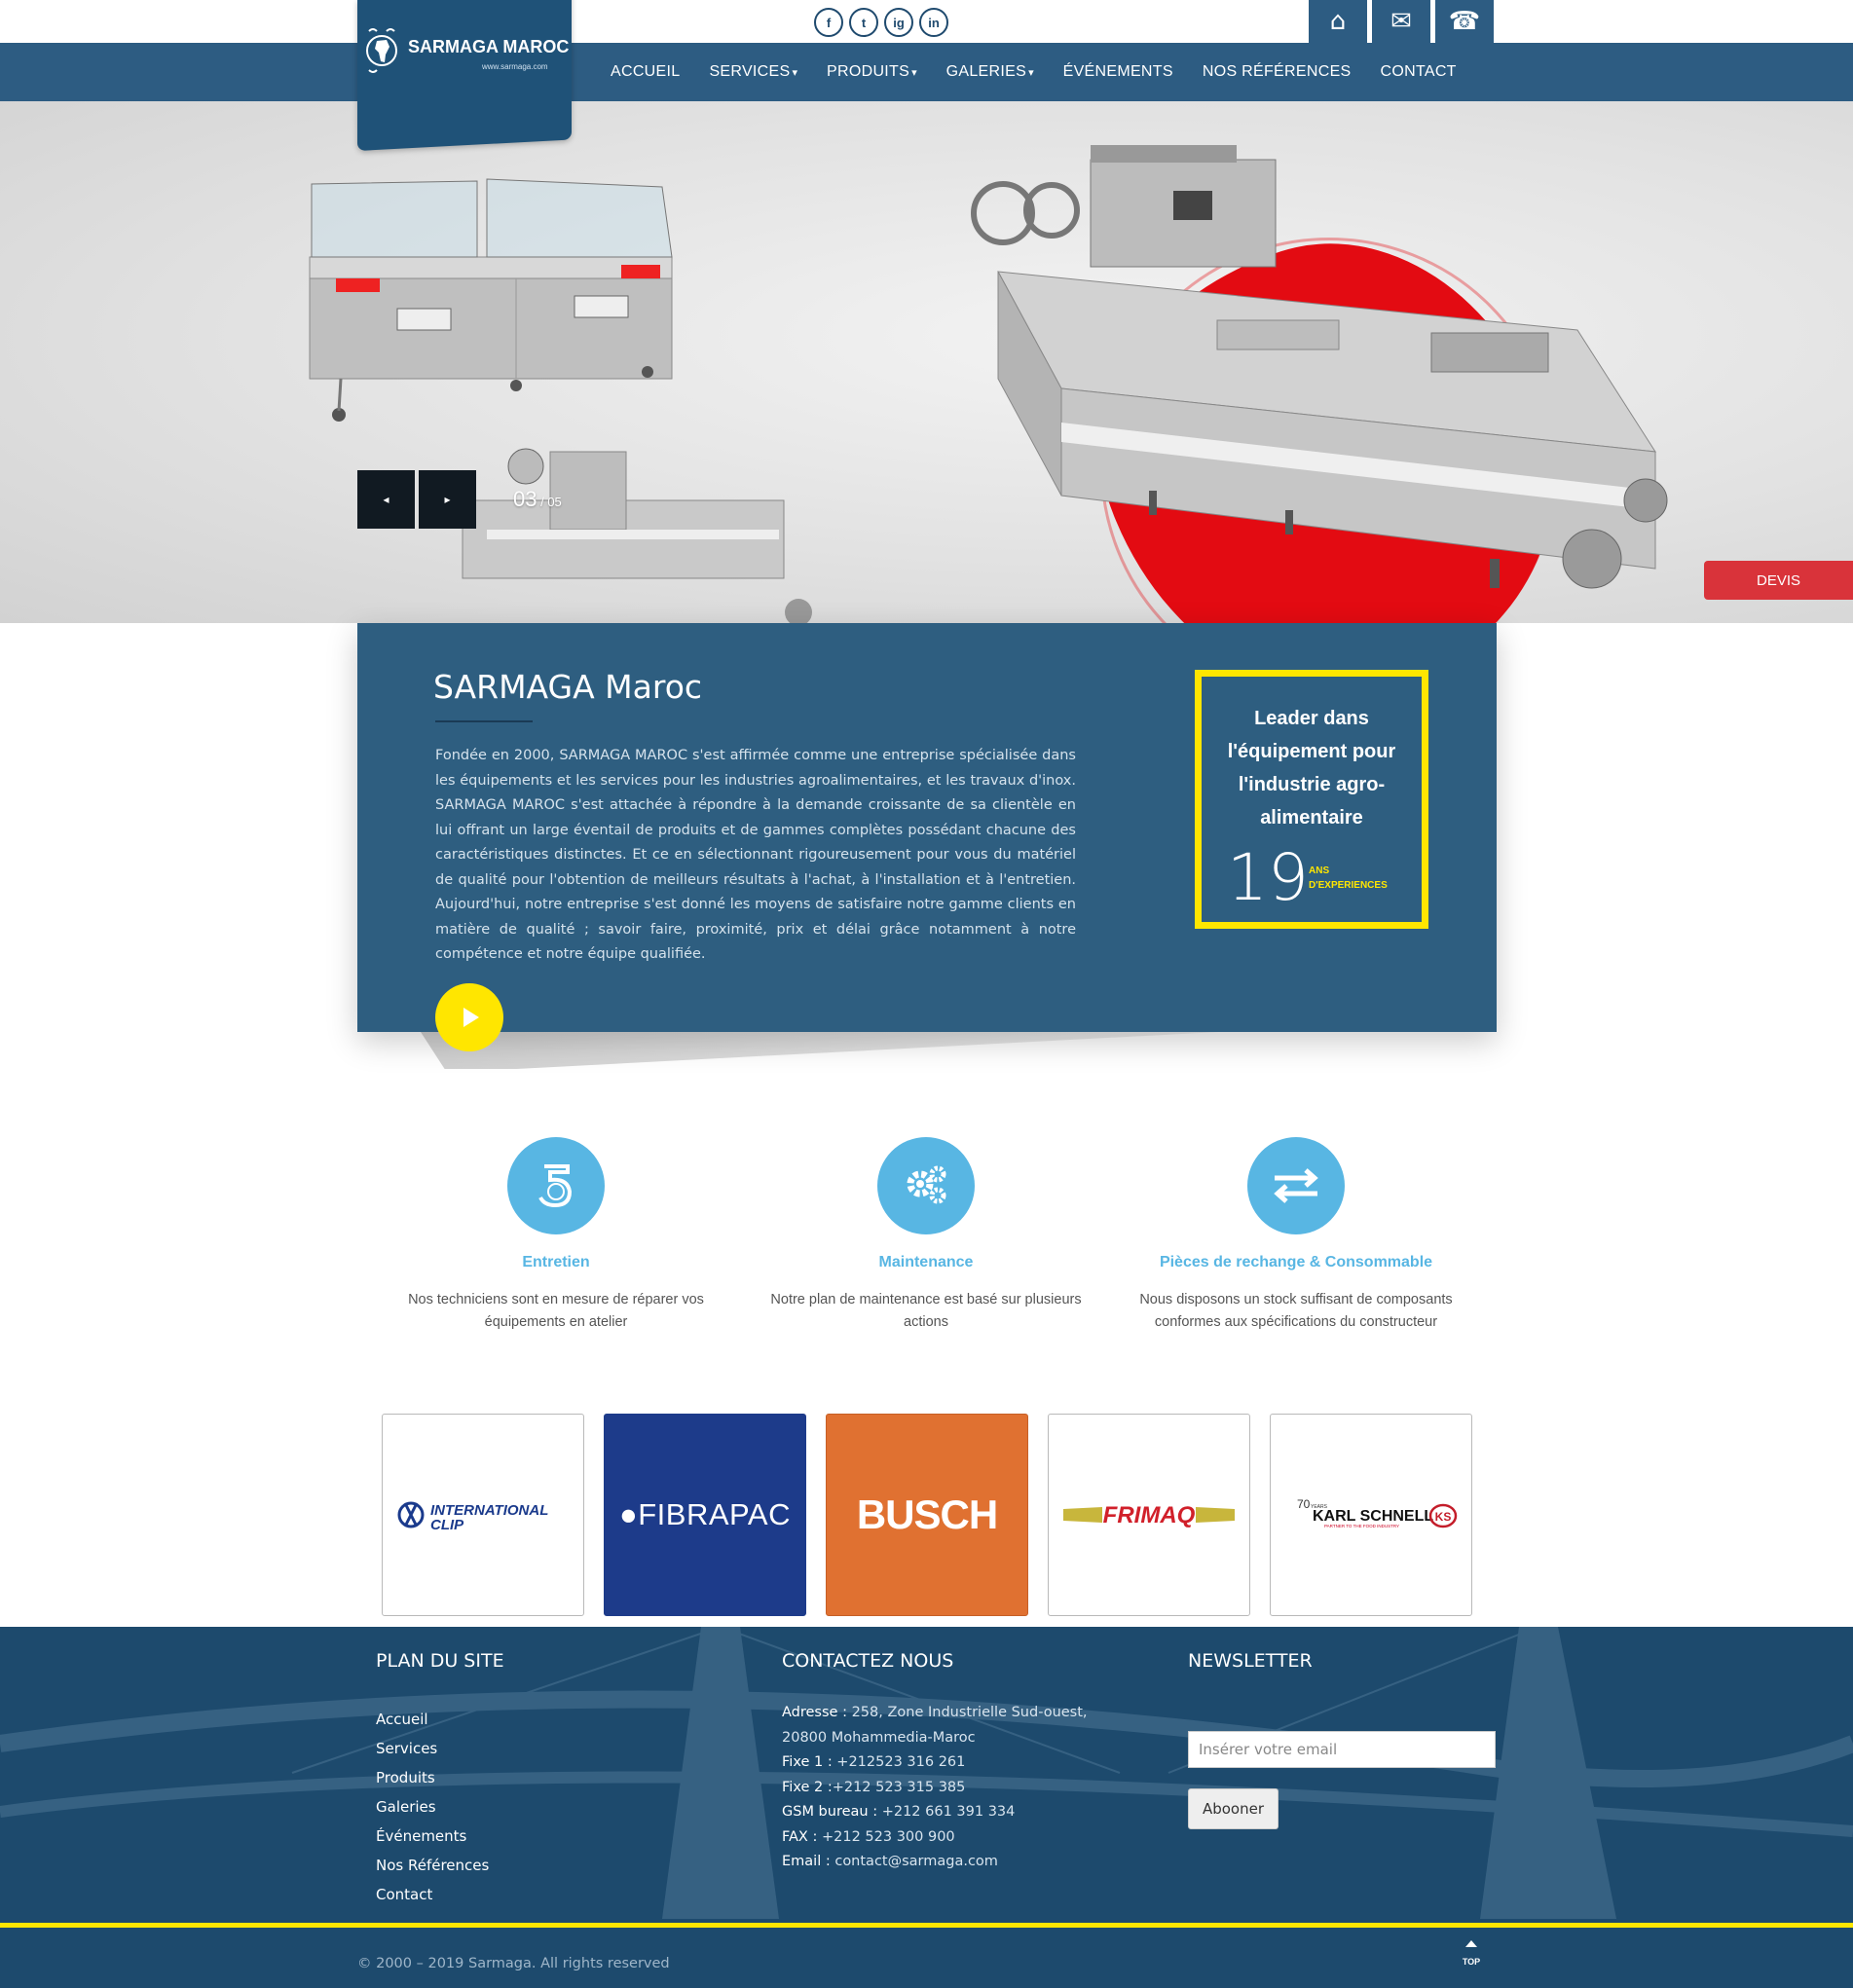 The height and width of the screenshot is (1988, 1853). I want to click on contact-value: +212 523 315 385, so click(899, 1787).